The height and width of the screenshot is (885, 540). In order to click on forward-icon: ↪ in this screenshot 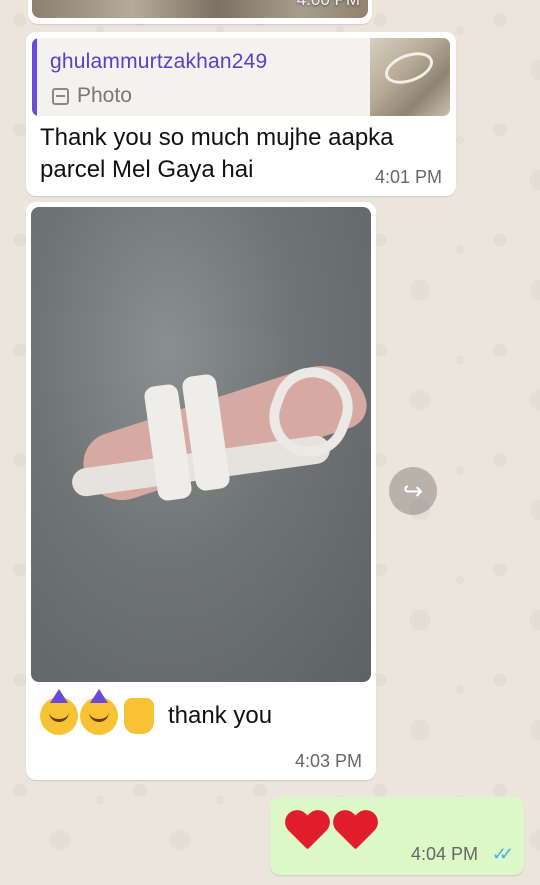, I will do `click(413, 491)`.